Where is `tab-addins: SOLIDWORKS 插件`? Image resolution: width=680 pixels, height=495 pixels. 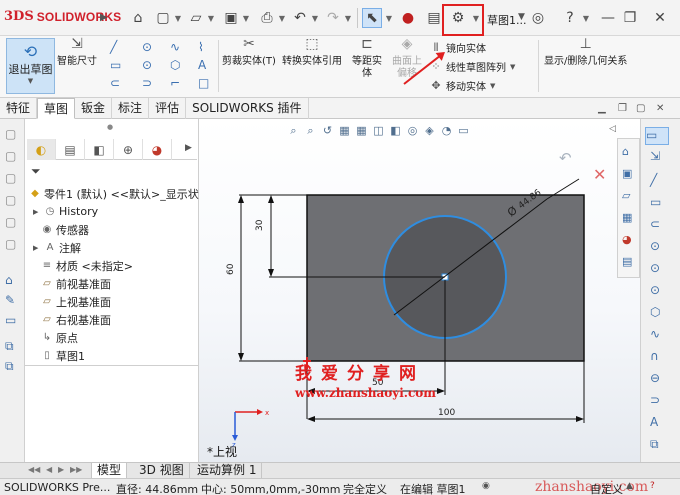
tab-addins: SOLIDWORKS 插件 is located at coordinates (247, 108).